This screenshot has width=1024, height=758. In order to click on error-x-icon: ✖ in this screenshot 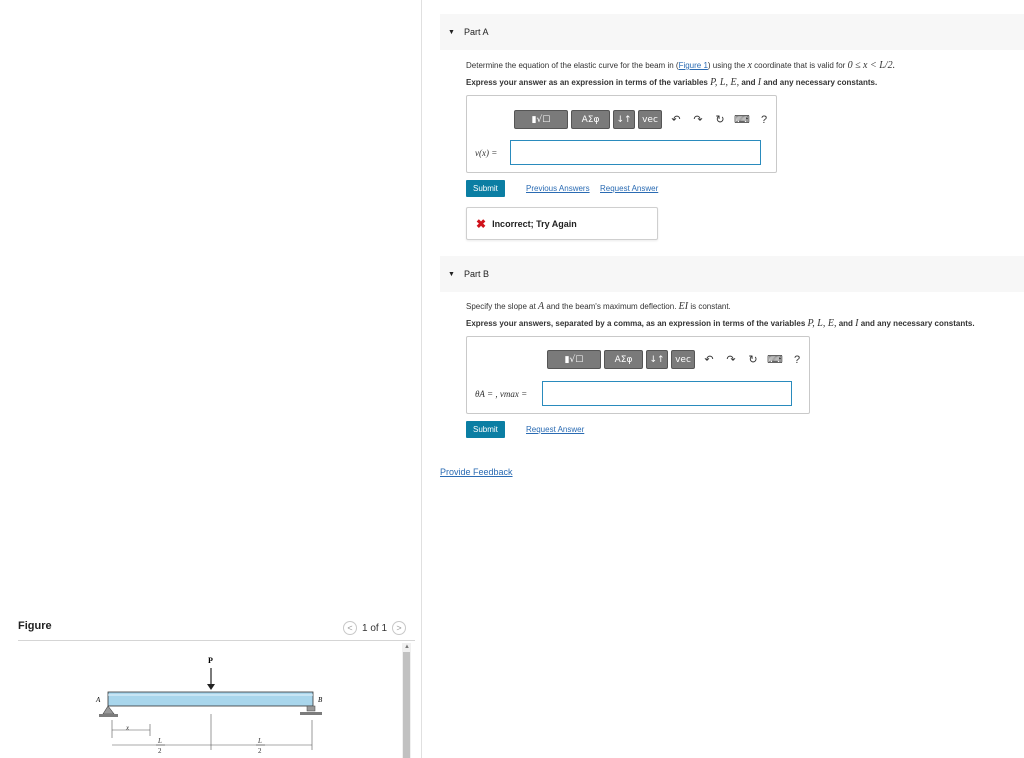, I will do `click(481, 223)`.